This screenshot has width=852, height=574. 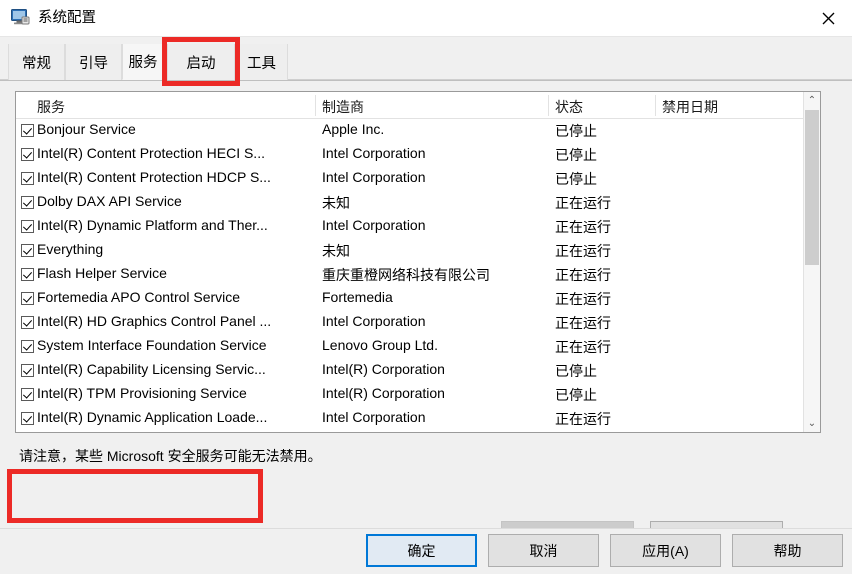 I want to click on cell-service: Intel(R) TPM Provisioning Service, so click(x=142, y=393).